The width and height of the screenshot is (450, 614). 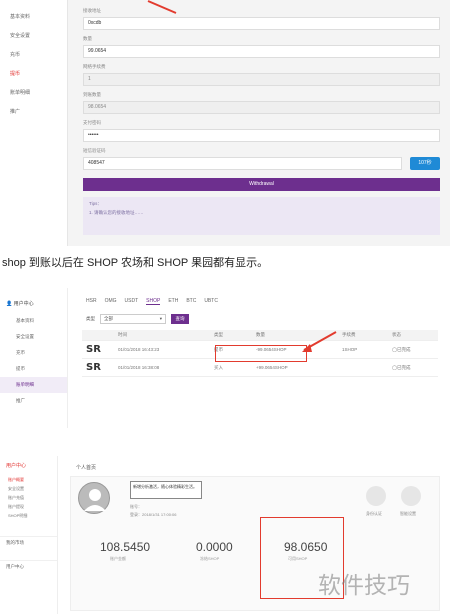 I want to click on send-code-button: 107秒, so click(x=425, y=163).